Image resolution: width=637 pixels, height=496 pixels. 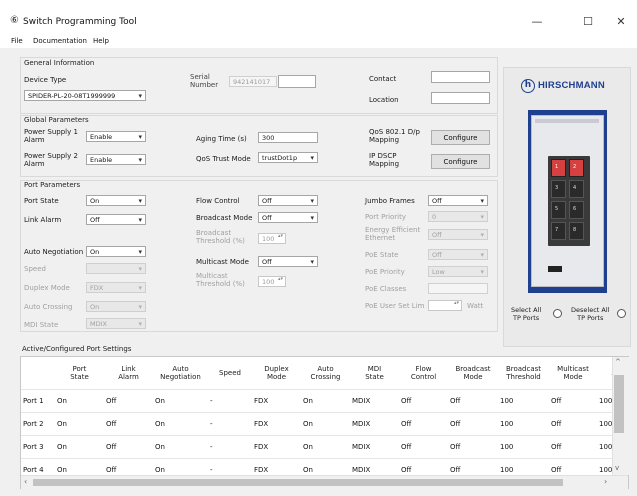 What do you see at coordinates (557, 313) in the screenshot?
I see `select-all-radio` at bounding box center [557, 313].